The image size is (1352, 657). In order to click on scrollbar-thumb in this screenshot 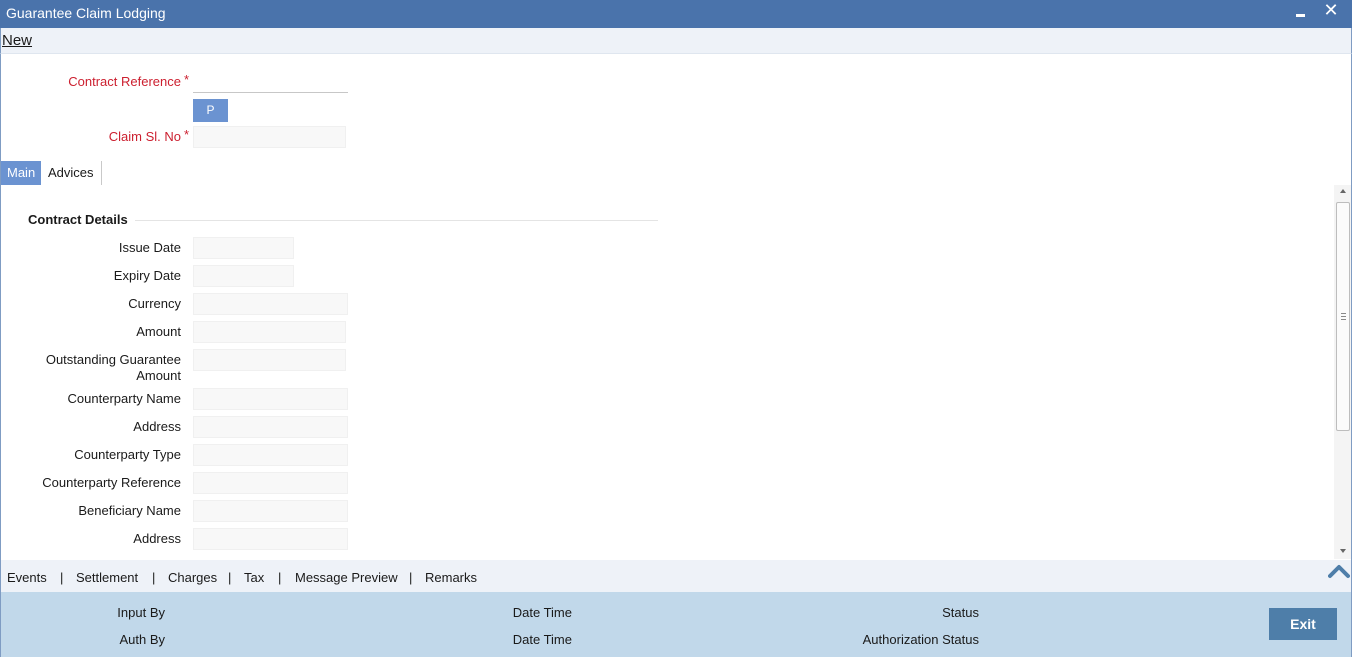, I will do `click(1343, 316)`.